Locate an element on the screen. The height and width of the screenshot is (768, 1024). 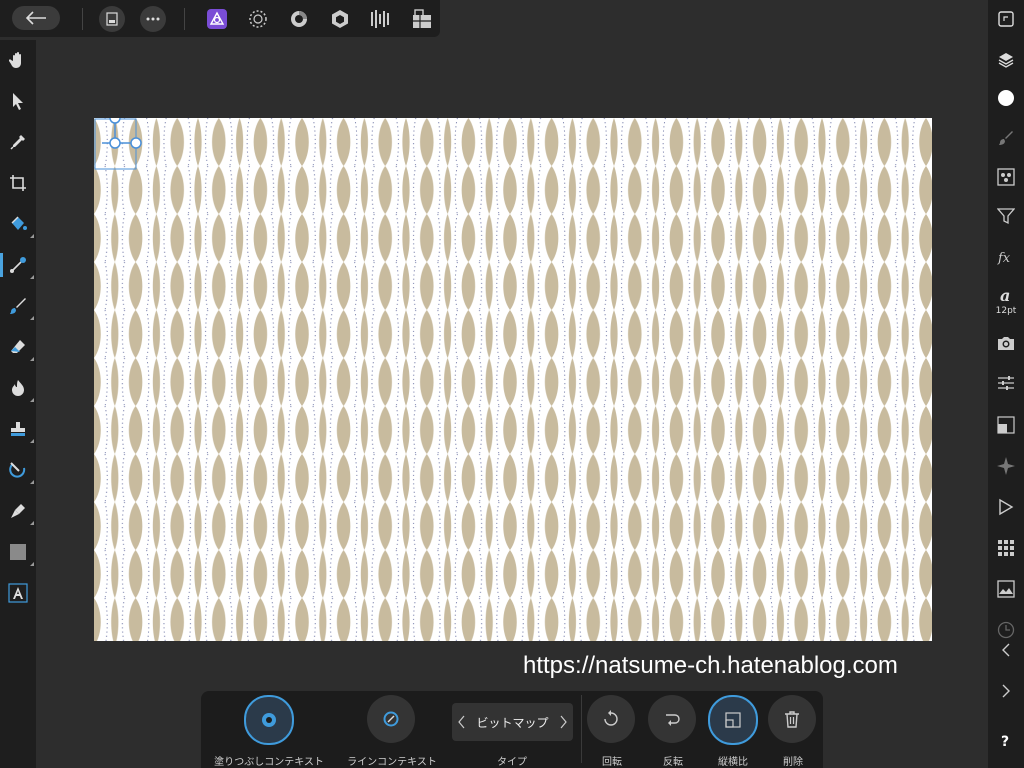
grid-icon is located at coordinates (1006, 548).